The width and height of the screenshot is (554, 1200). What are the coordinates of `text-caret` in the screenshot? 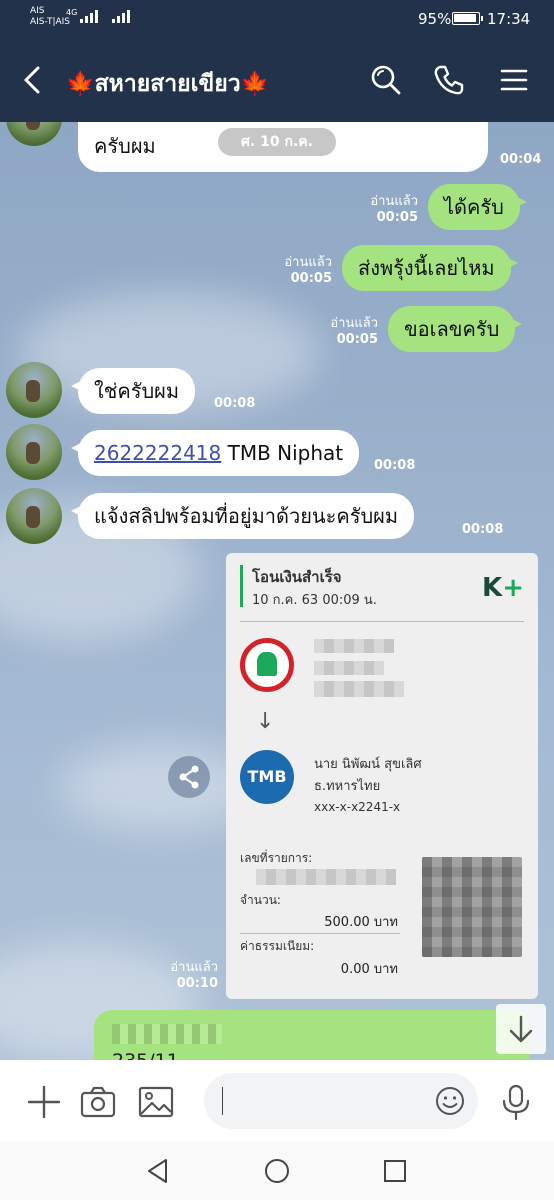 It's located at (222, 1101).